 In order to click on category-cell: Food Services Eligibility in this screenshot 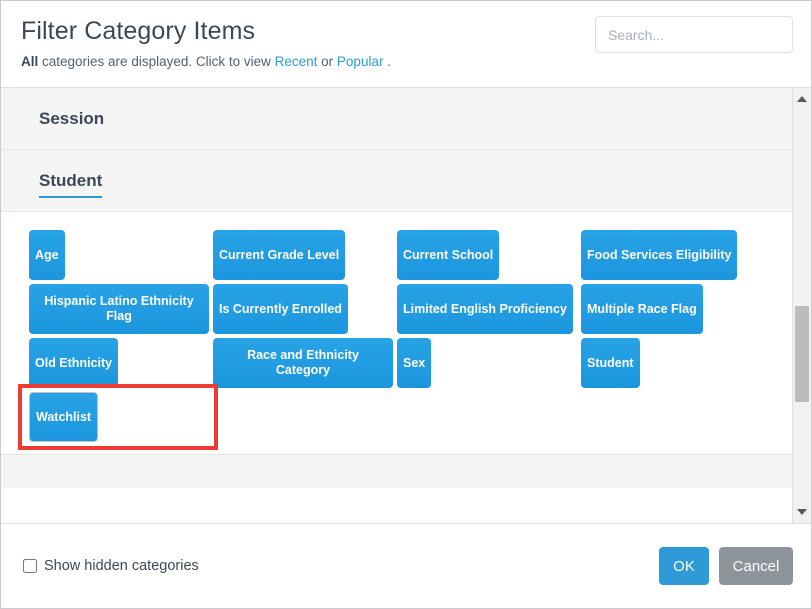, I will do `click(671, 255)`.